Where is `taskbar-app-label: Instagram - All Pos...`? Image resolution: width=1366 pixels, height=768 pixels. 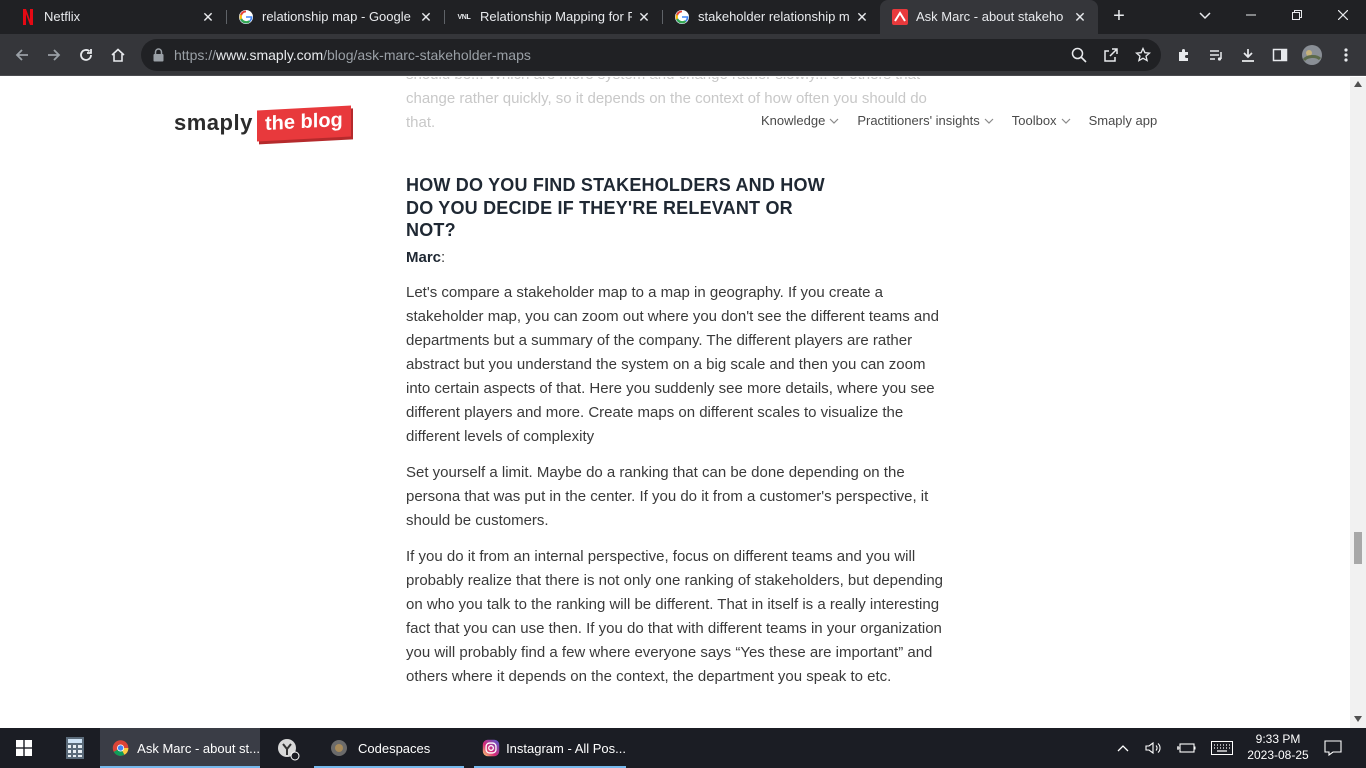
taskbar-app-label: Instagram - All Pos... is located at coordinates (566, 748).